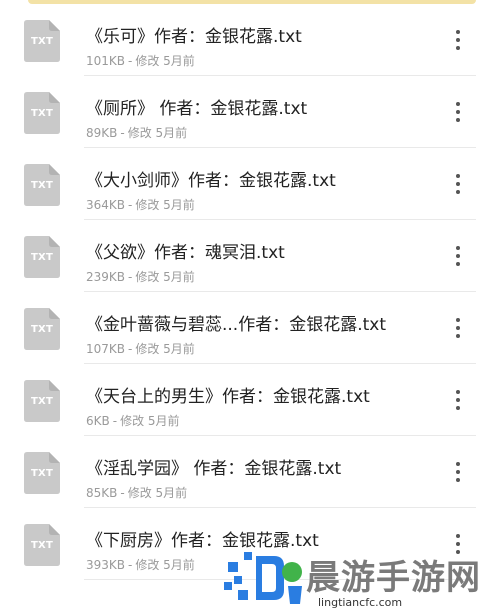 Image resolution: width=500 pixels, height=614 pixels. I want to click on file-name: 《金叶蔷薇与碧蕊...作者：金银花露.txt, so click(236, 325).